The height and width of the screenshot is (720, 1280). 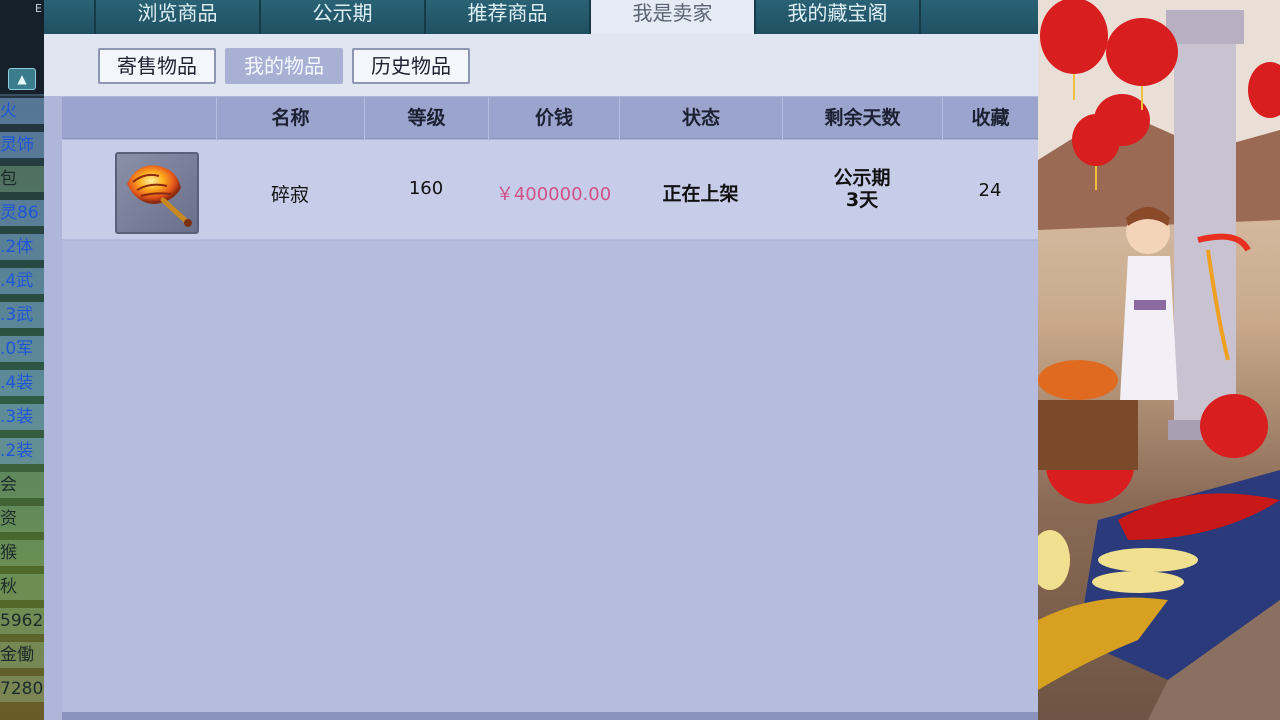 What do you see at coordinates (411, 66) in the screenshot?
I see `subtab-history: 历史物品` at bounding box center [411, 66].